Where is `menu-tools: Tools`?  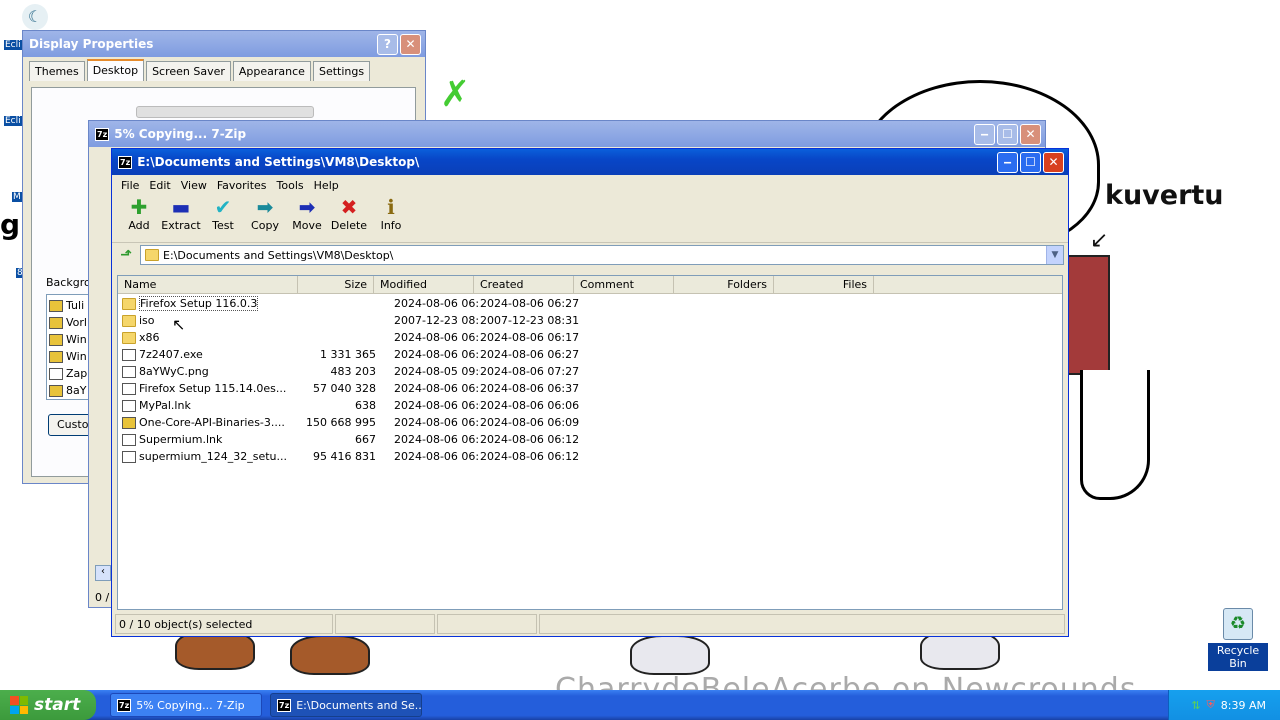 menu-tools: Tools is located at coordinates (290, 185).